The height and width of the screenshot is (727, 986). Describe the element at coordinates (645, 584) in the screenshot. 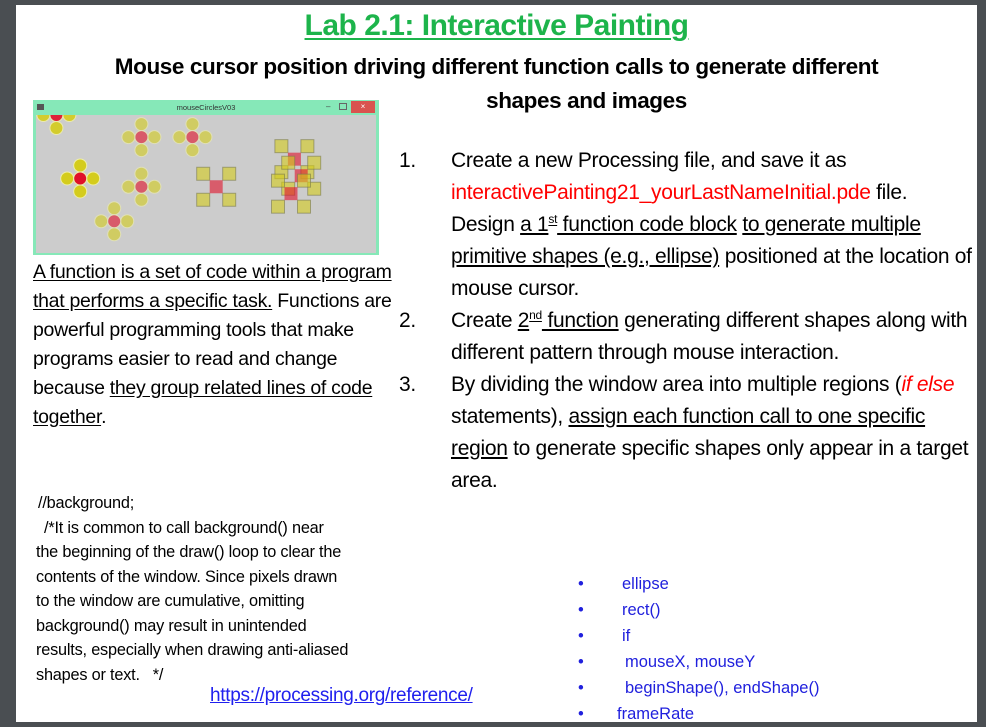

I see `keyword-text: ellipse` at that location.